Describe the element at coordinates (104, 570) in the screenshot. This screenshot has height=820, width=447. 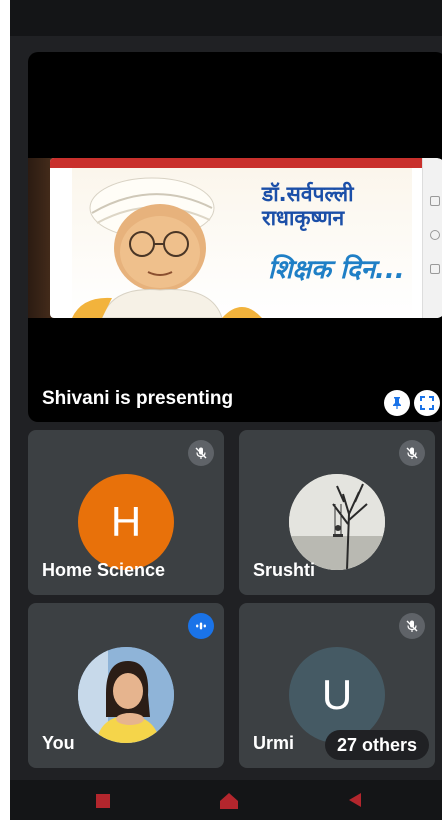
I see `participant-name: Home Science` at that location.